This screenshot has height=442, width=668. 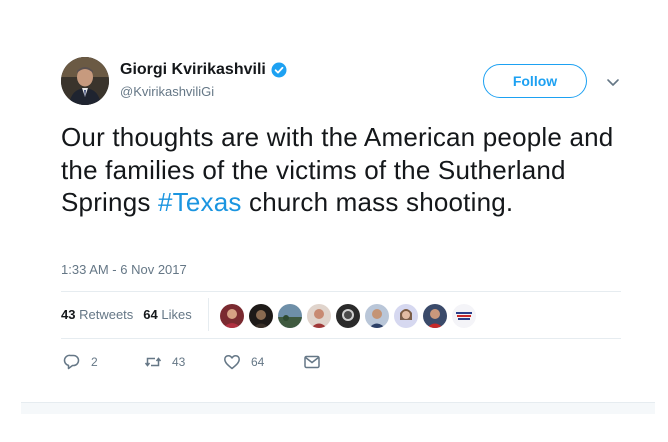 I want to click on retweet-button: 43, so click(x=164, y=362).